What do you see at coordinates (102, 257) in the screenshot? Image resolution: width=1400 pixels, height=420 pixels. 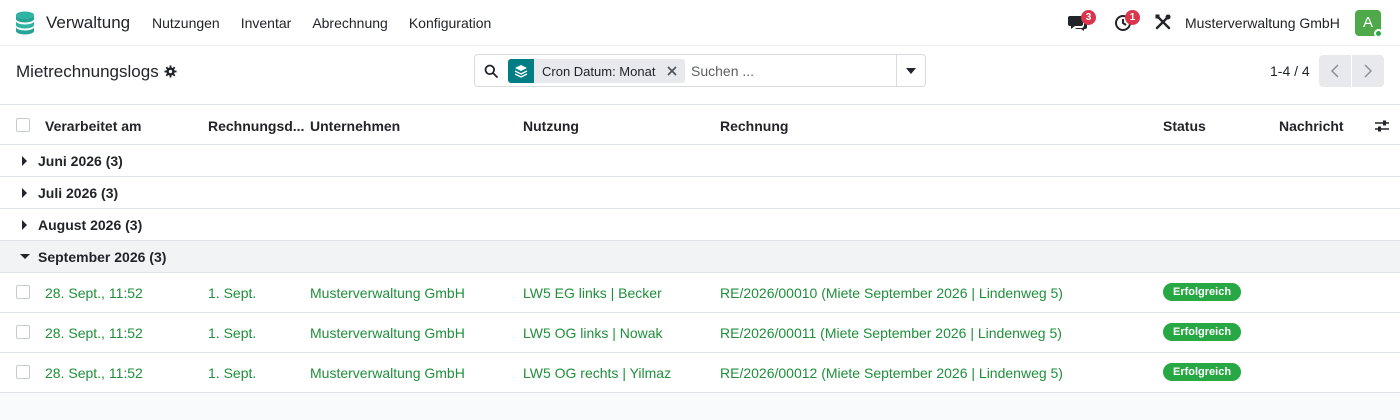 I see `group-label: September 2026 (3)` at bounding box center [102, 257].